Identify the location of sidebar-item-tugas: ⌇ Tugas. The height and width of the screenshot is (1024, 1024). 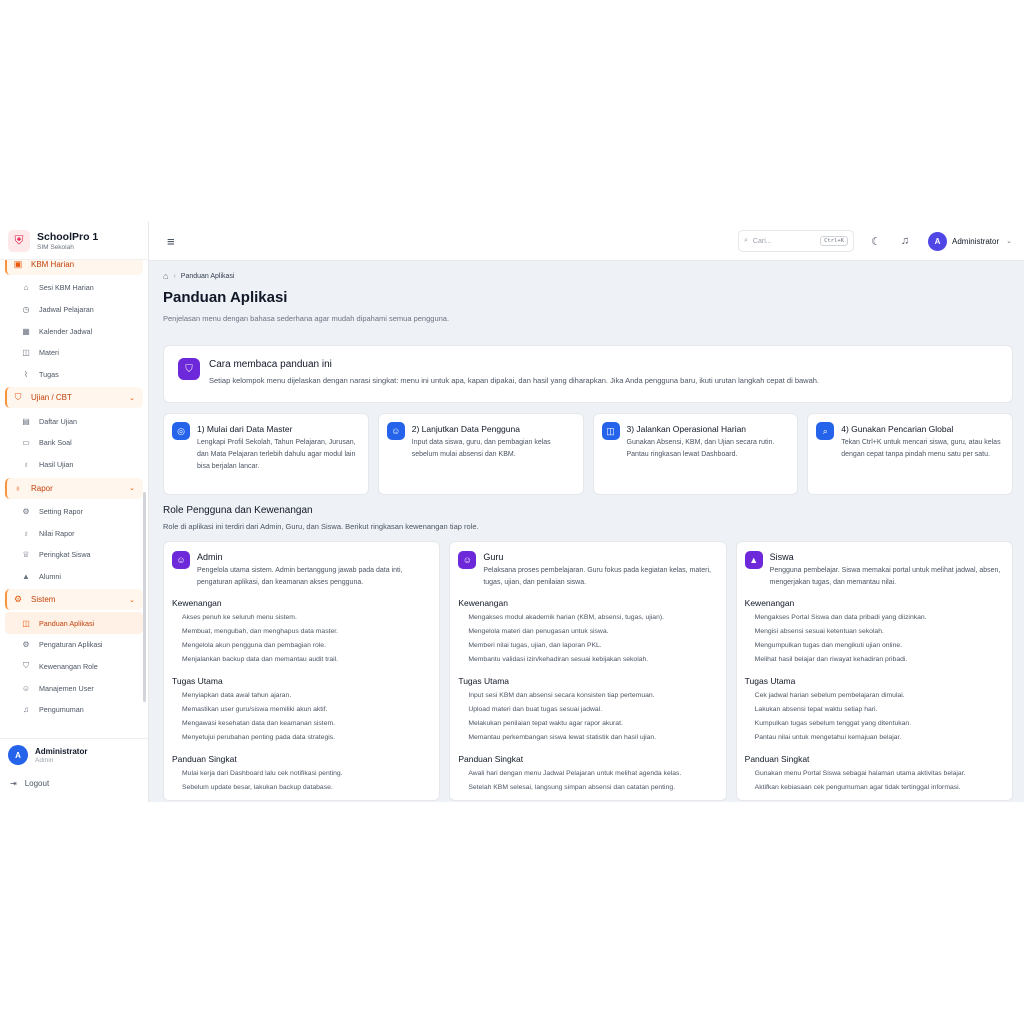
(74, 375).